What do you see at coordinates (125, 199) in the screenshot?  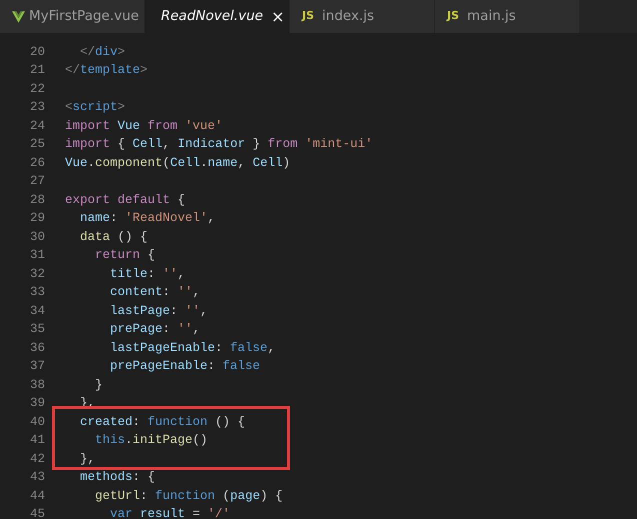 I see `code-line: export default {` at bounding box center [125, 199].